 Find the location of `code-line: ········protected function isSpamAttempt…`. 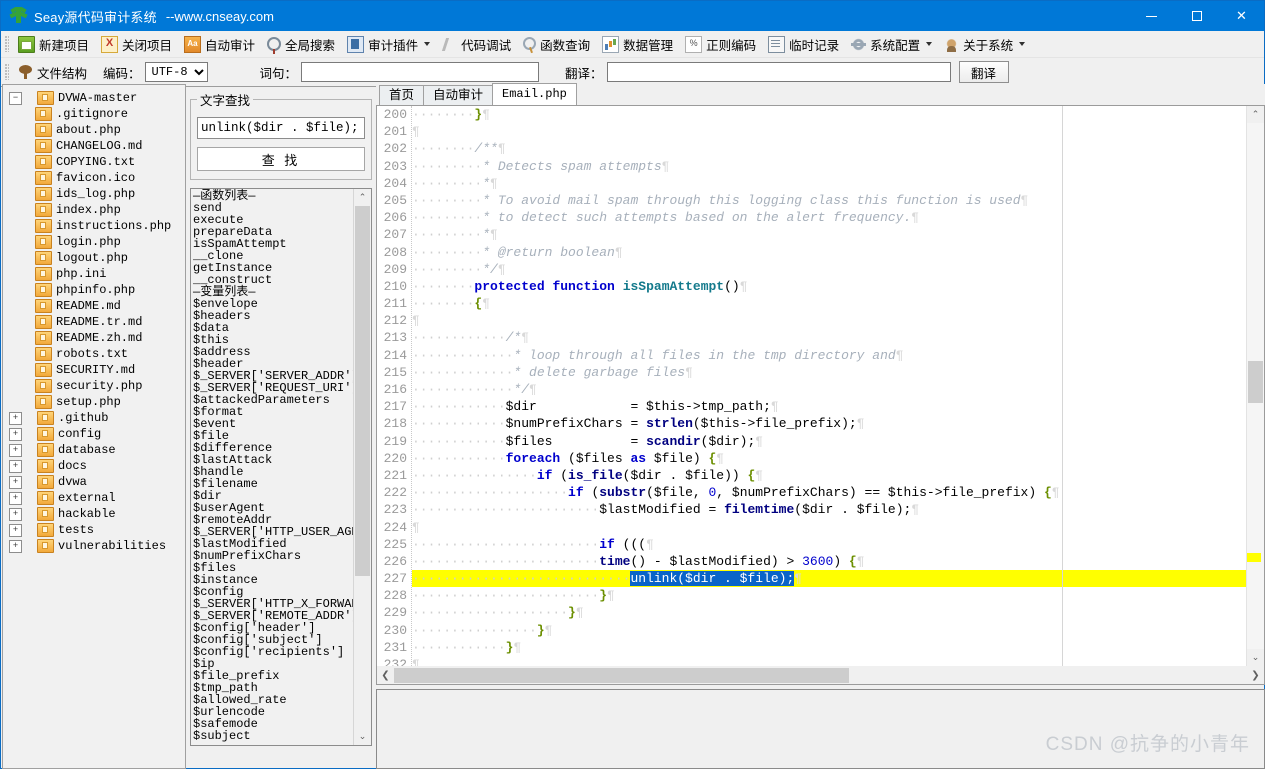

code-line: ········protected function isSpamAttempt… is located at coordinates (829, 286).